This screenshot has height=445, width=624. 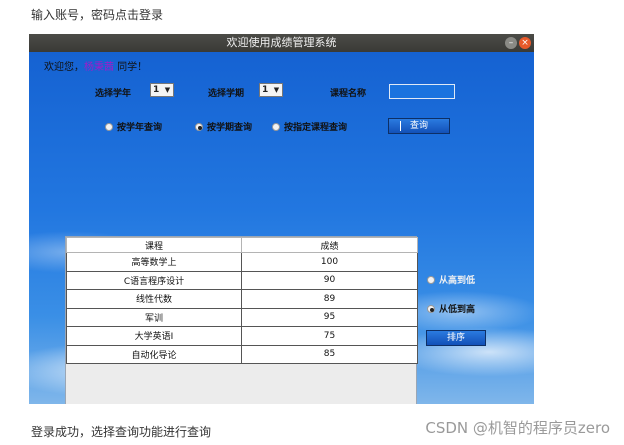 What do you see at coordinates (329, 262) in the screenshot?
I see `score-cell: 100` at bounding box center [329, 262].